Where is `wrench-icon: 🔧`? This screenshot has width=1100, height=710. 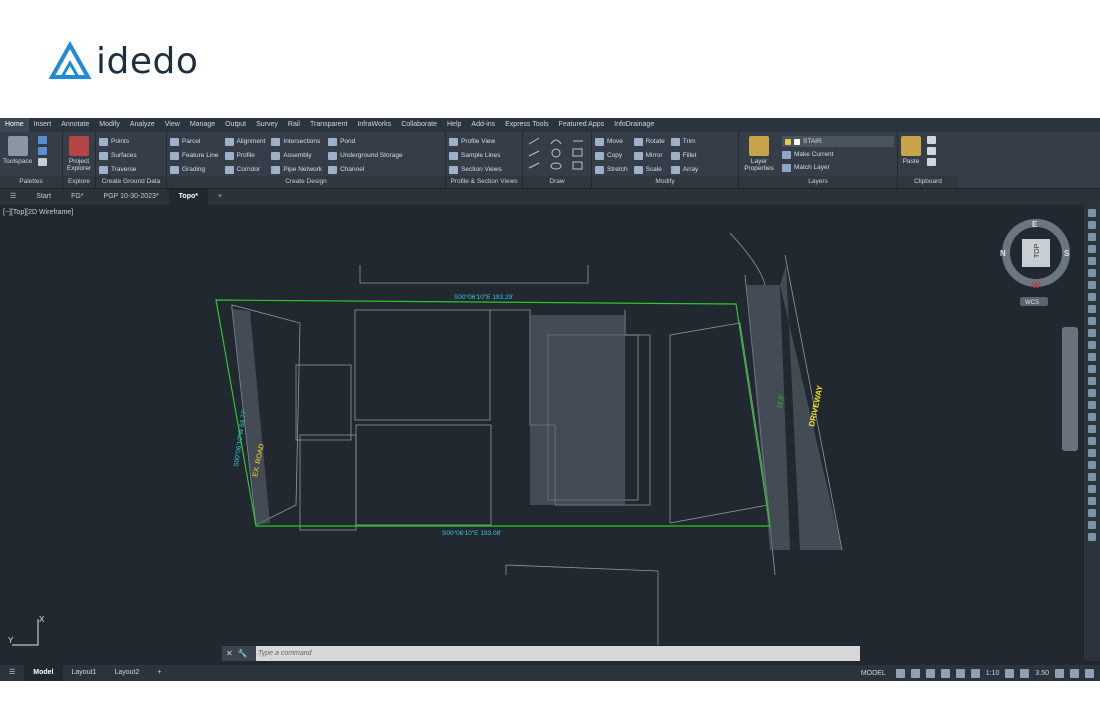
wrench-icon: 🔧 is located at coordinates (243, 653).